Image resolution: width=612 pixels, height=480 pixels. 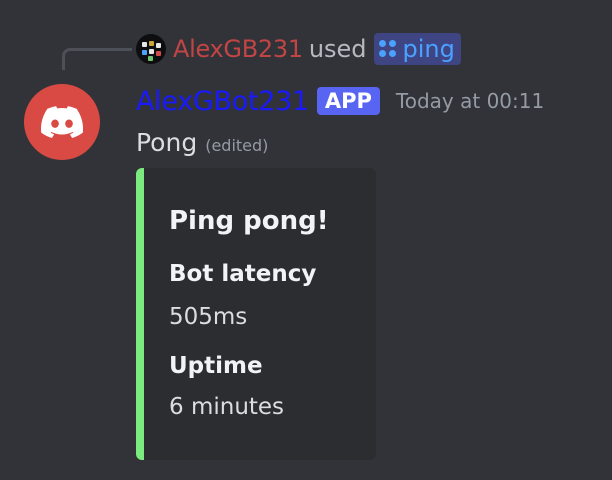 I want to click on discord-logo-icon, so click(x=62, y=122).